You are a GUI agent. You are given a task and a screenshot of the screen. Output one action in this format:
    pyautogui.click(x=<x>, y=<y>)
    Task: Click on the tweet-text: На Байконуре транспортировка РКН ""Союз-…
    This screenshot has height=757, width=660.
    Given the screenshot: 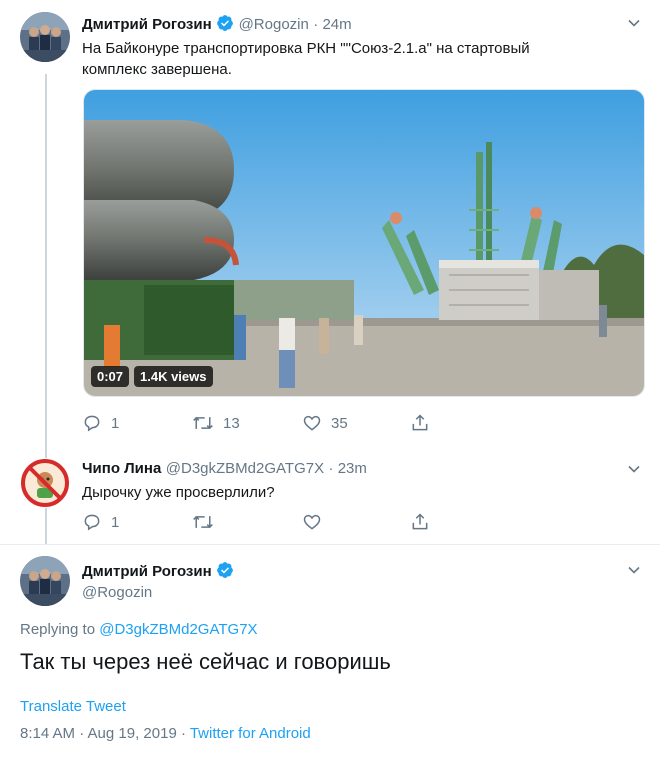 What is the action you would take?
    pyautogui.click(x=362, y=59)
    